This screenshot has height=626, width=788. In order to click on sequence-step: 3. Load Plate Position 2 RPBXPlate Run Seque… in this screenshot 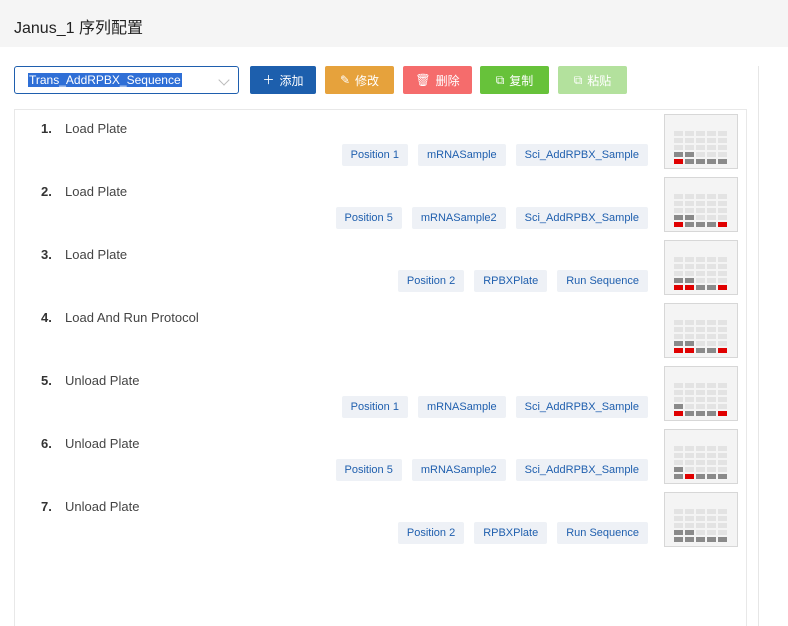, I will do `click(381, 267)`.